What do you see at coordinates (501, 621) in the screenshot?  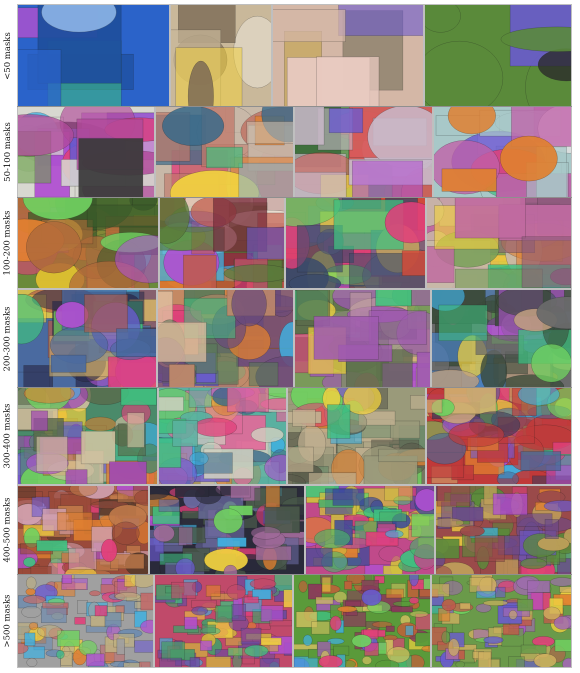 I see `example-image-fruit-vendor-aerial` at bounding box center [501, 621].